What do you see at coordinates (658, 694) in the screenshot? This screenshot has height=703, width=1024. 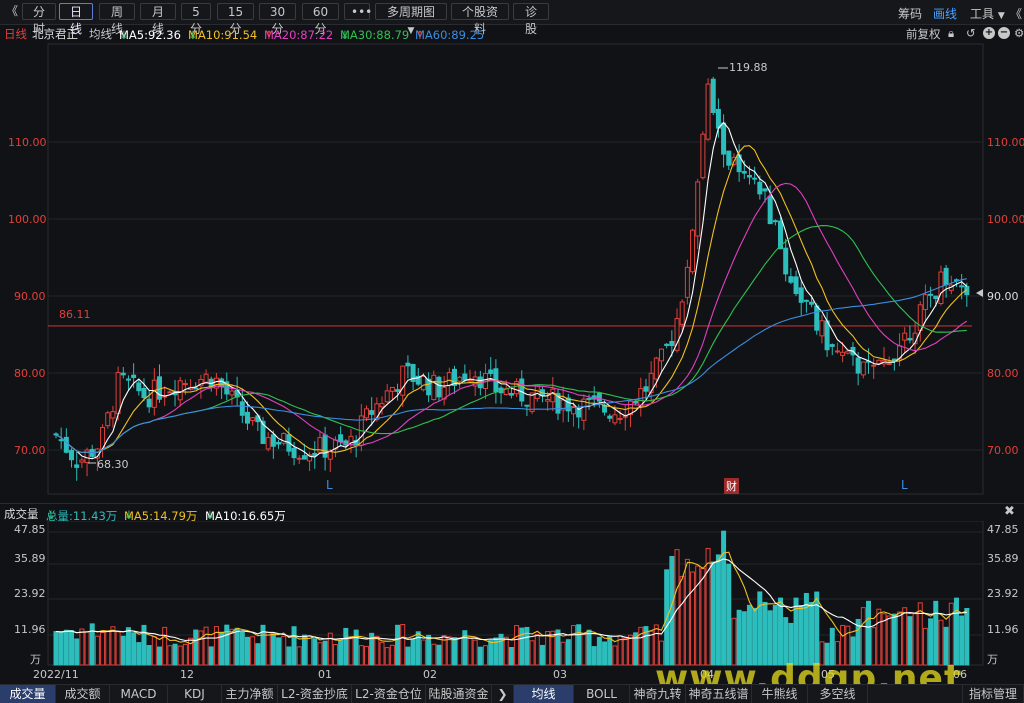 I see `tab-td9: 神奇九转` at bounding box center [658, 694].